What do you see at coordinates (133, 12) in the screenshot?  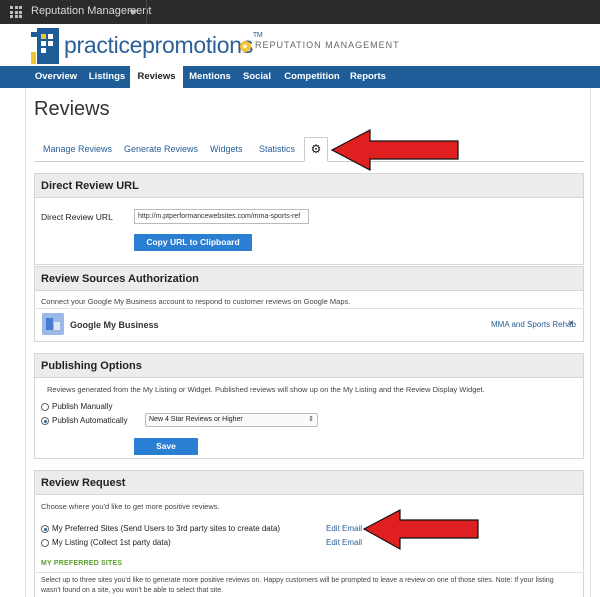 I see `app-menu-chevron-down-icon` at bounding box center [133, 12].